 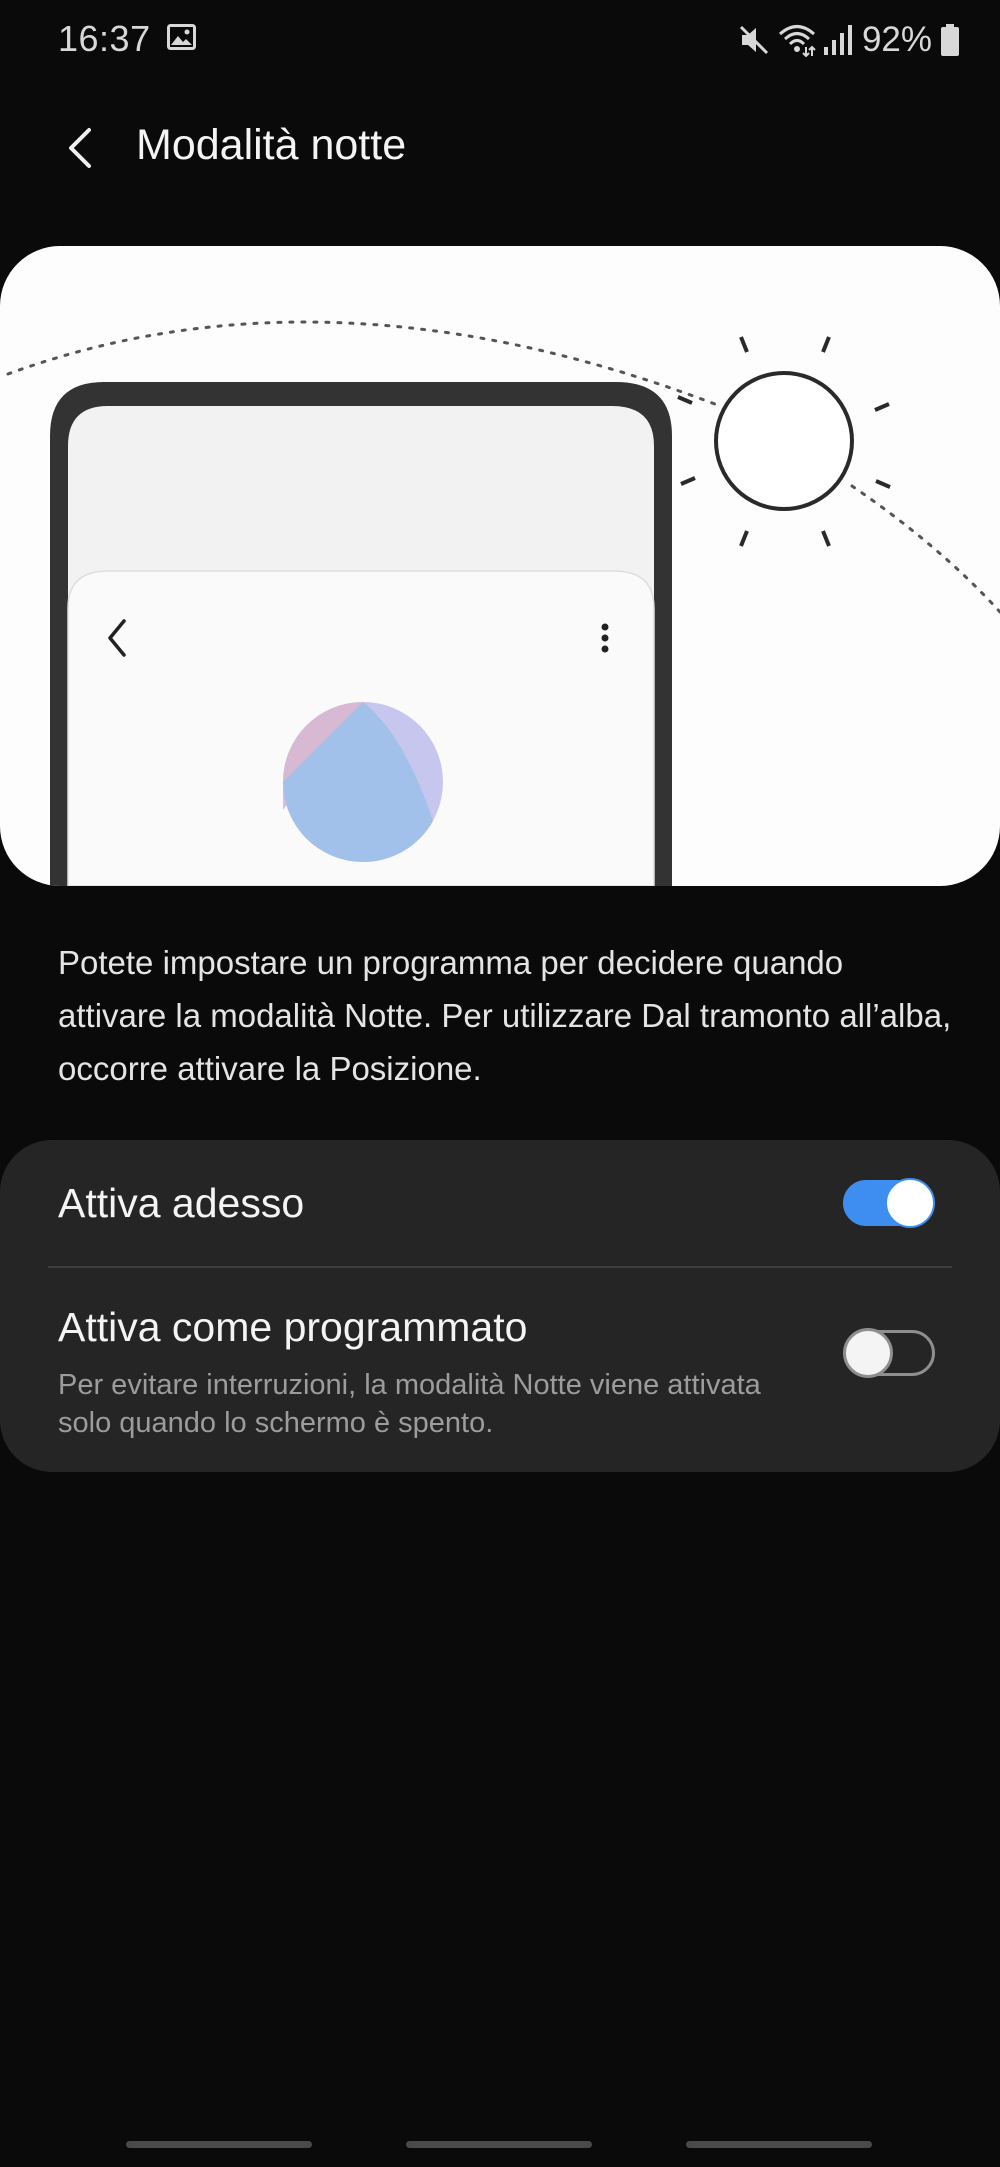 I want to click on nav-recents-hint, so click(x=219, y=2144).